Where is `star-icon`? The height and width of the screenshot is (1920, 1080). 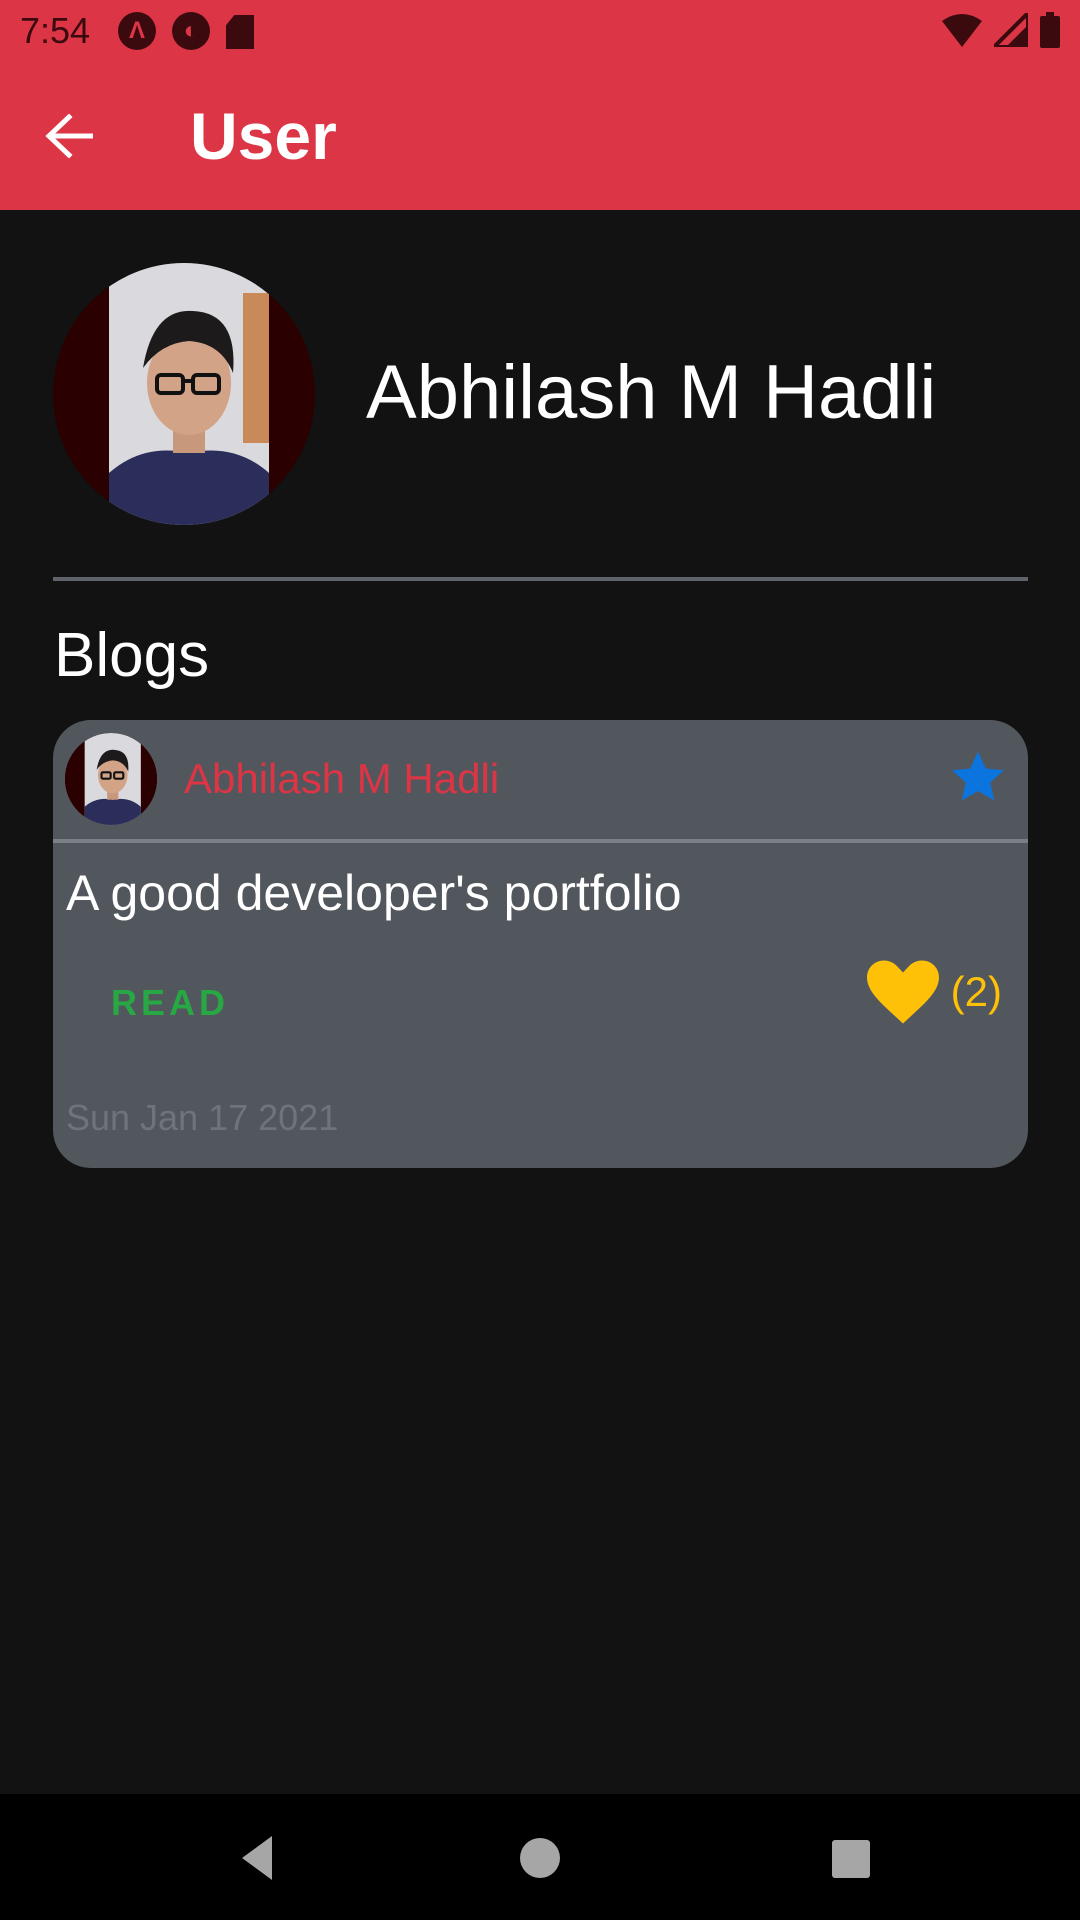
star-icon is located at coordinates (978, 776).